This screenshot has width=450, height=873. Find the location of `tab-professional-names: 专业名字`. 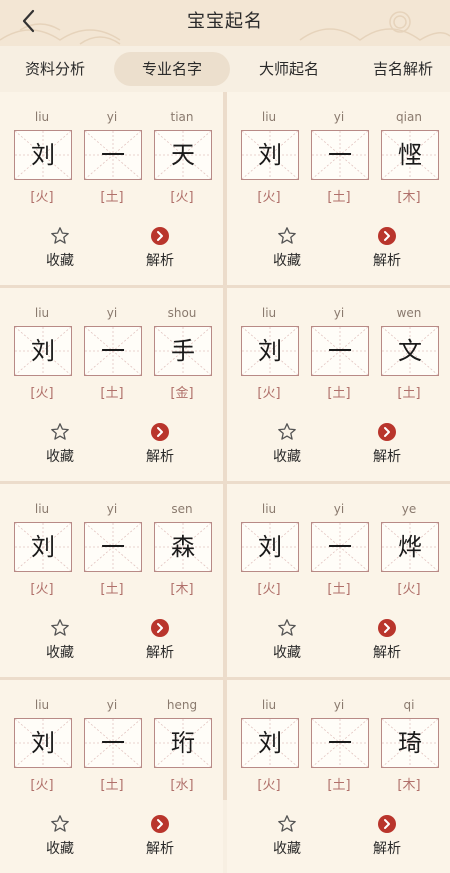

tab-professional-names: 专业名字 is located at coordinates (172, 69).